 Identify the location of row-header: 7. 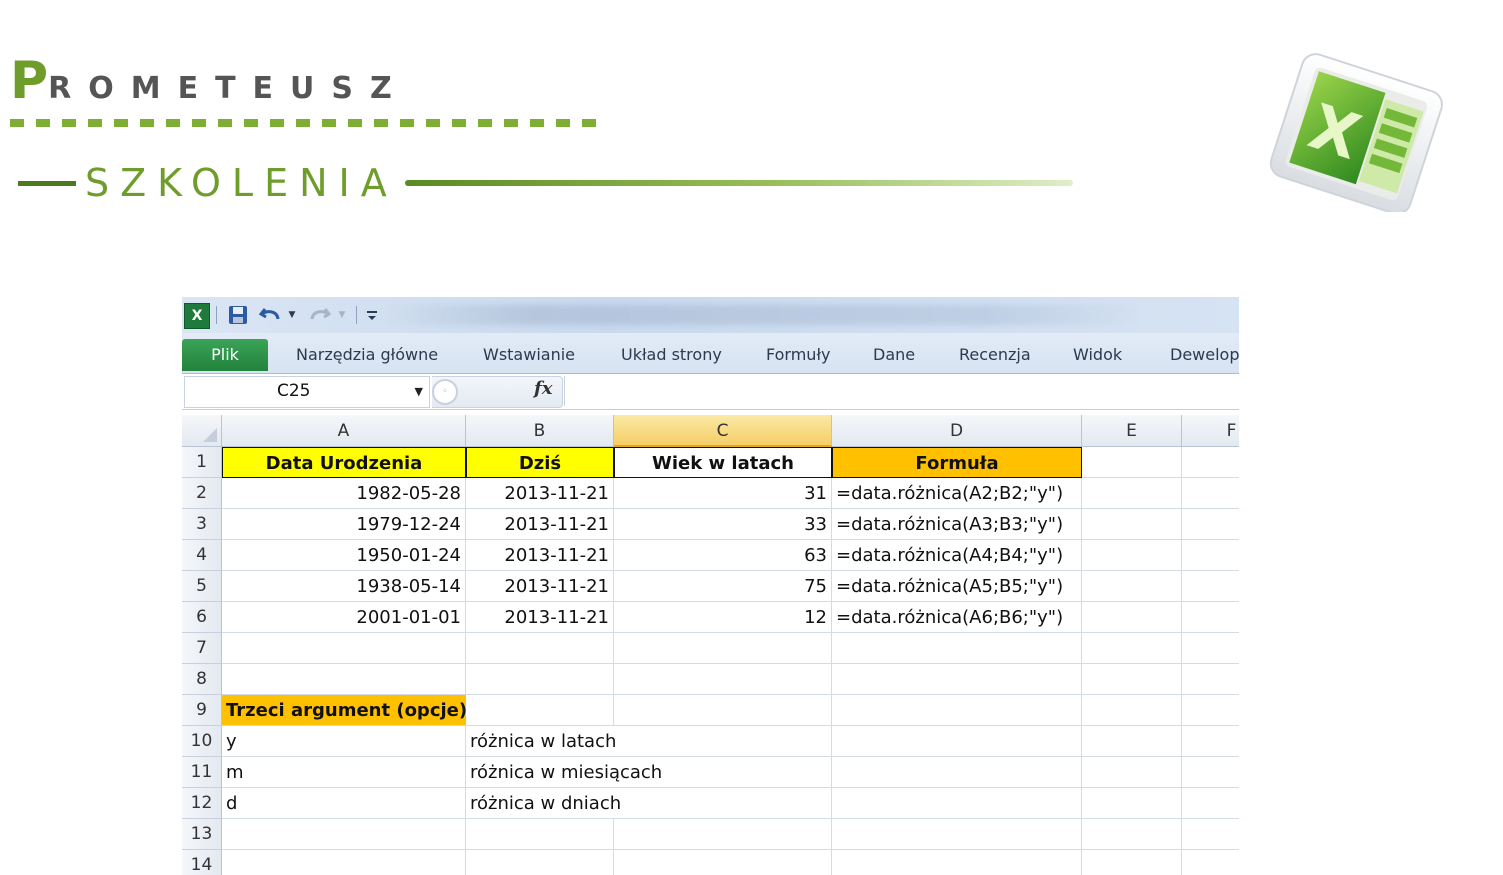
(202, 648).